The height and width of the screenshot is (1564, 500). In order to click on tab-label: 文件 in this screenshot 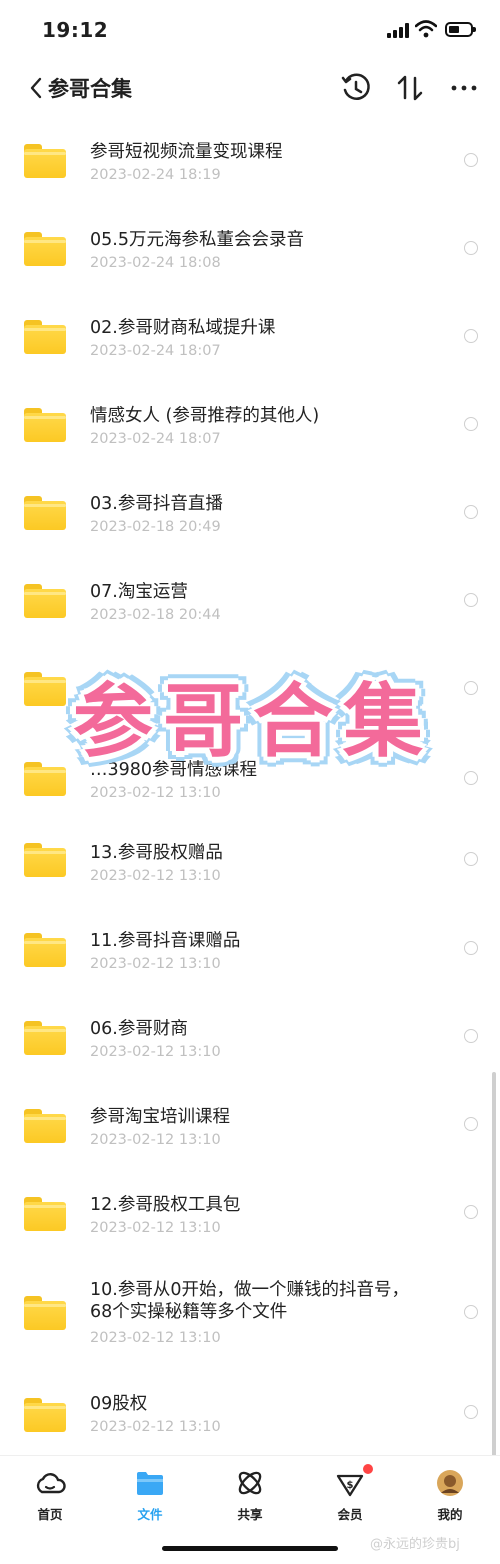, I will do `click(150, 1514)`.